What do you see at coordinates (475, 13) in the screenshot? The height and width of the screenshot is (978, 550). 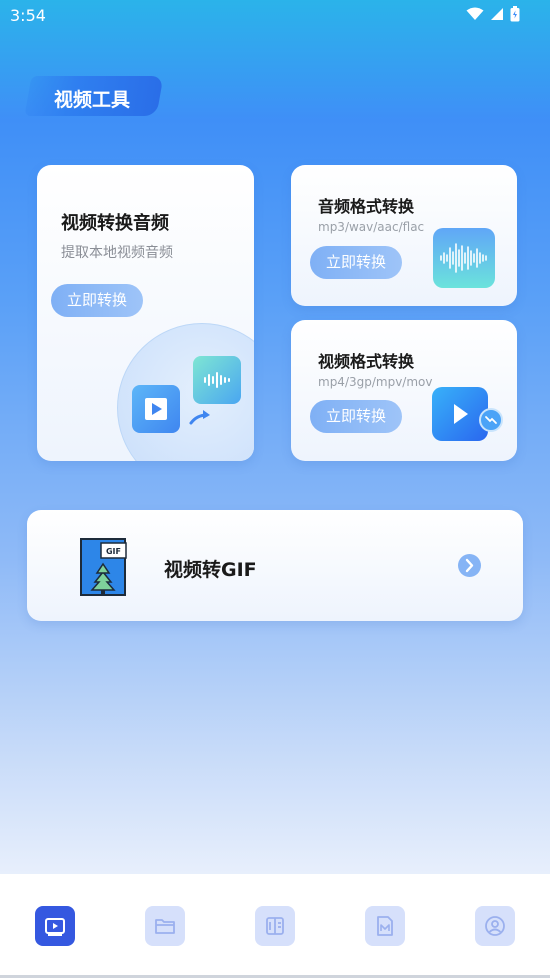 I see `wifi-icon` at bounding box center [475, 13].